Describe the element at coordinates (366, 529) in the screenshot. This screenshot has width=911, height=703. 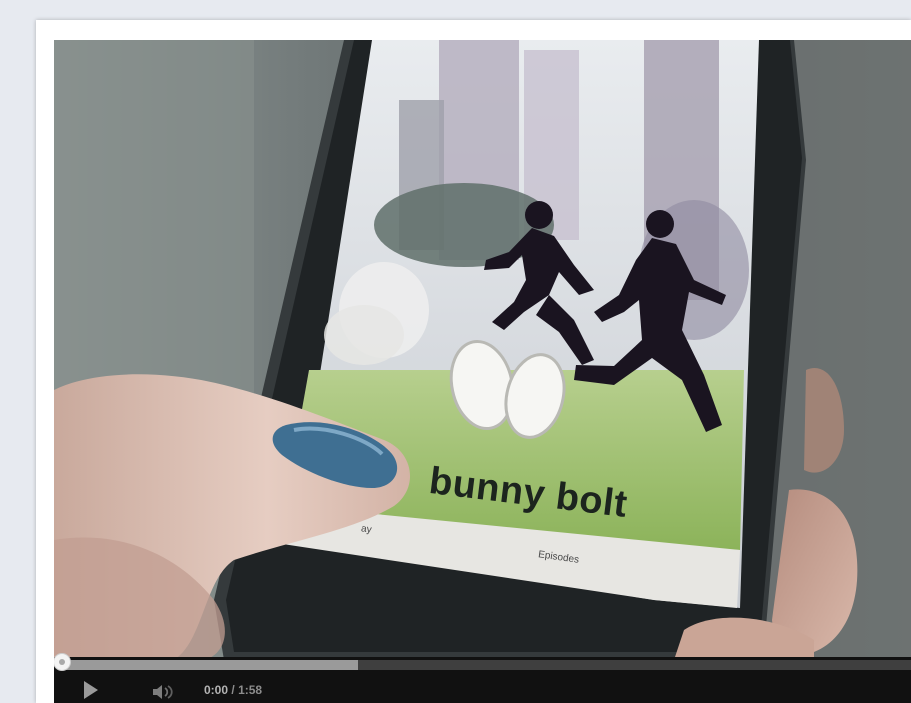
I see `app-nav-play-label: ay` at that location.